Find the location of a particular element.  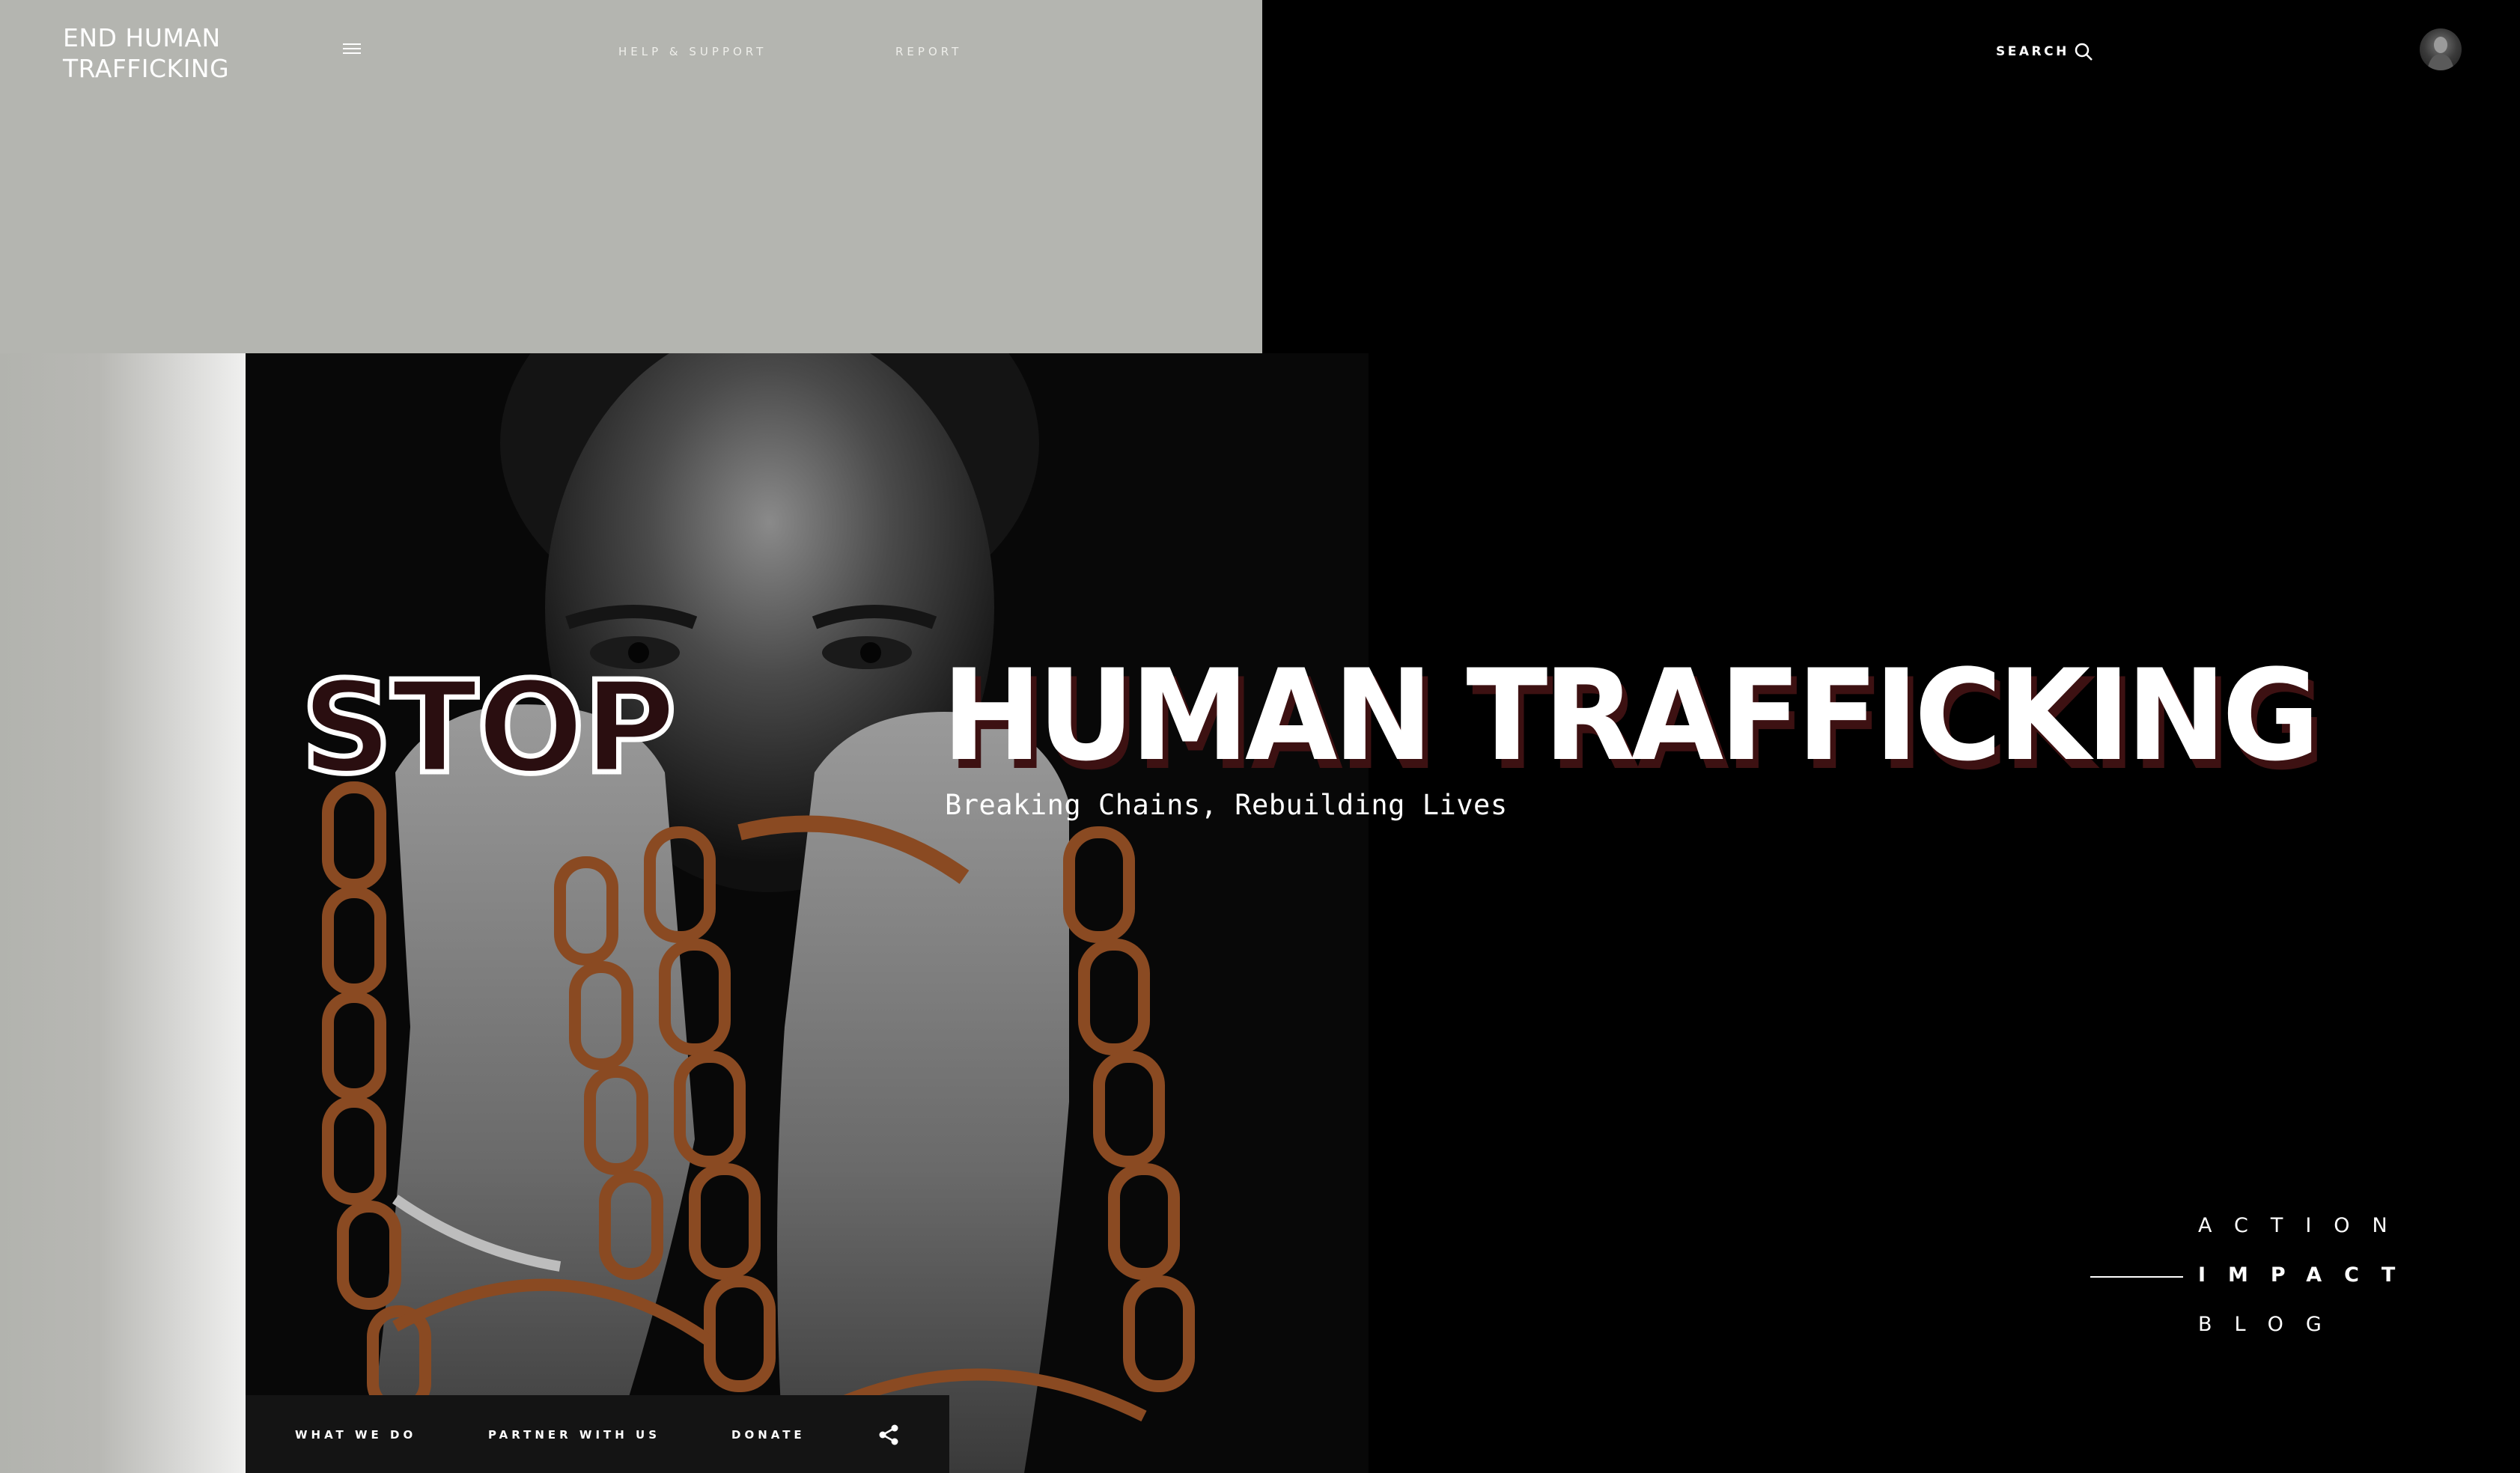

avatar is located at coordinates (2441, 49).